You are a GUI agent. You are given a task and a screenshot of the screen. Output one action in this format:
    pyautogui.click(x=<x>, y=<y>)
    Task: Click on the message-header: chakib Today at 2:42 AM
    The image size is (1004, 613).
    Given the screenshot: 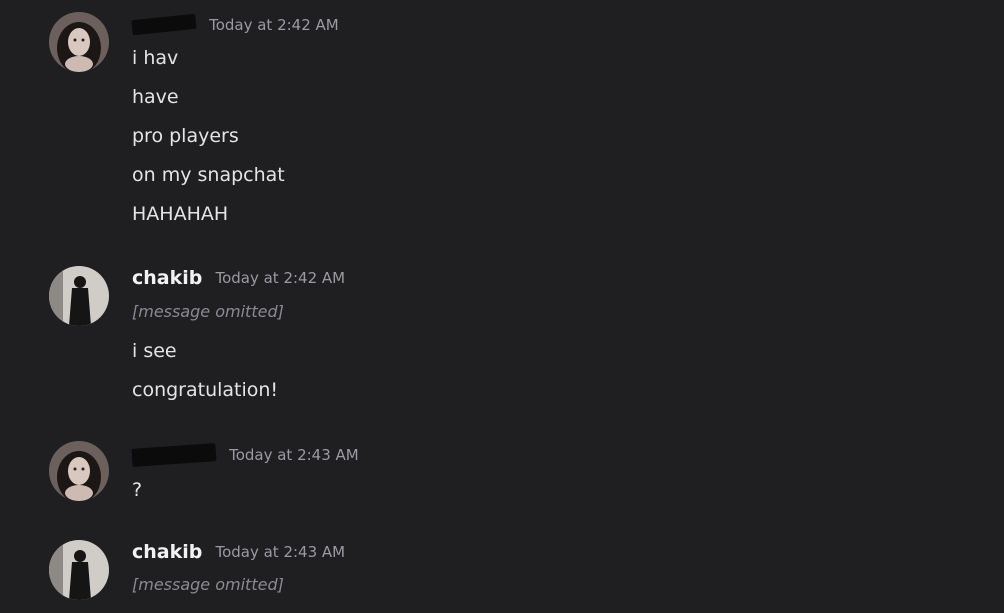 What is the action you would take?
    pyautogui.click(x=238, y=279)
    